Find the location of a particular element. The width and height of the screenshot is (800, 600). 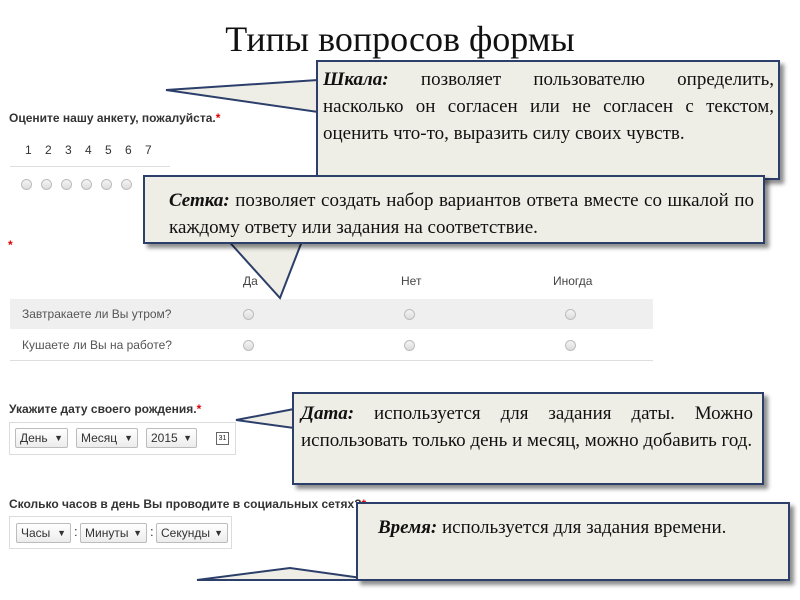

date-callout-tail is located at coordinates (265, 418).